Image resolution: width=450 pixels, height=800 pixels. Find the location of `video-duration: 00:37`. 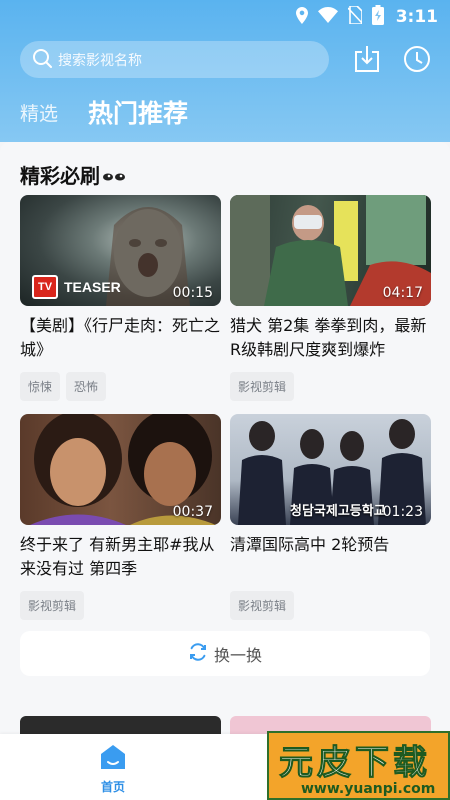

video-duration: 00:37 is located at coordinates (192, 512).